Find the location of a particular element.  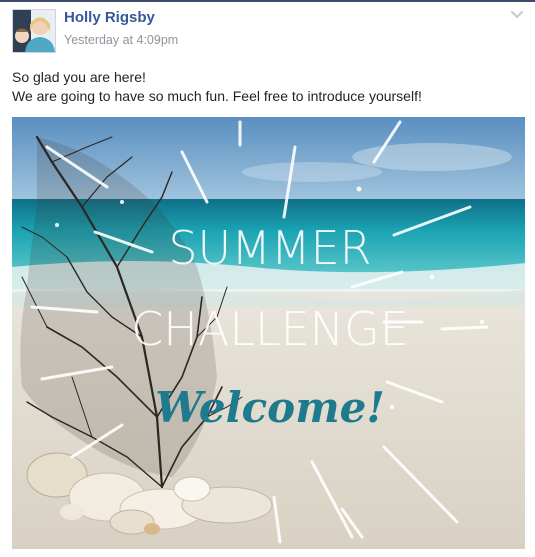

image-text-summer: SUMMER is located at coordinates (269, 248).